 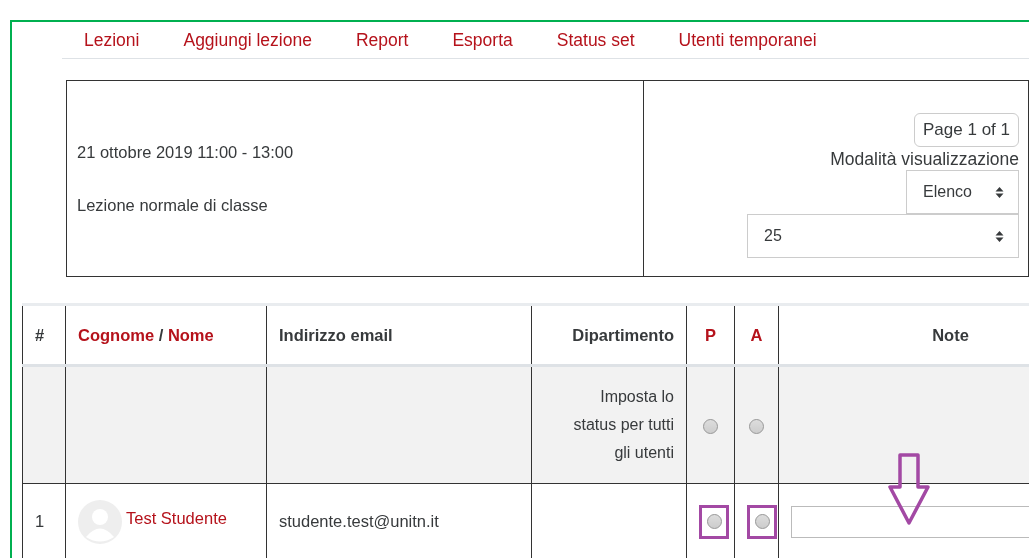 I want to click on down-arrow-icon, so click(x=909, y=489).